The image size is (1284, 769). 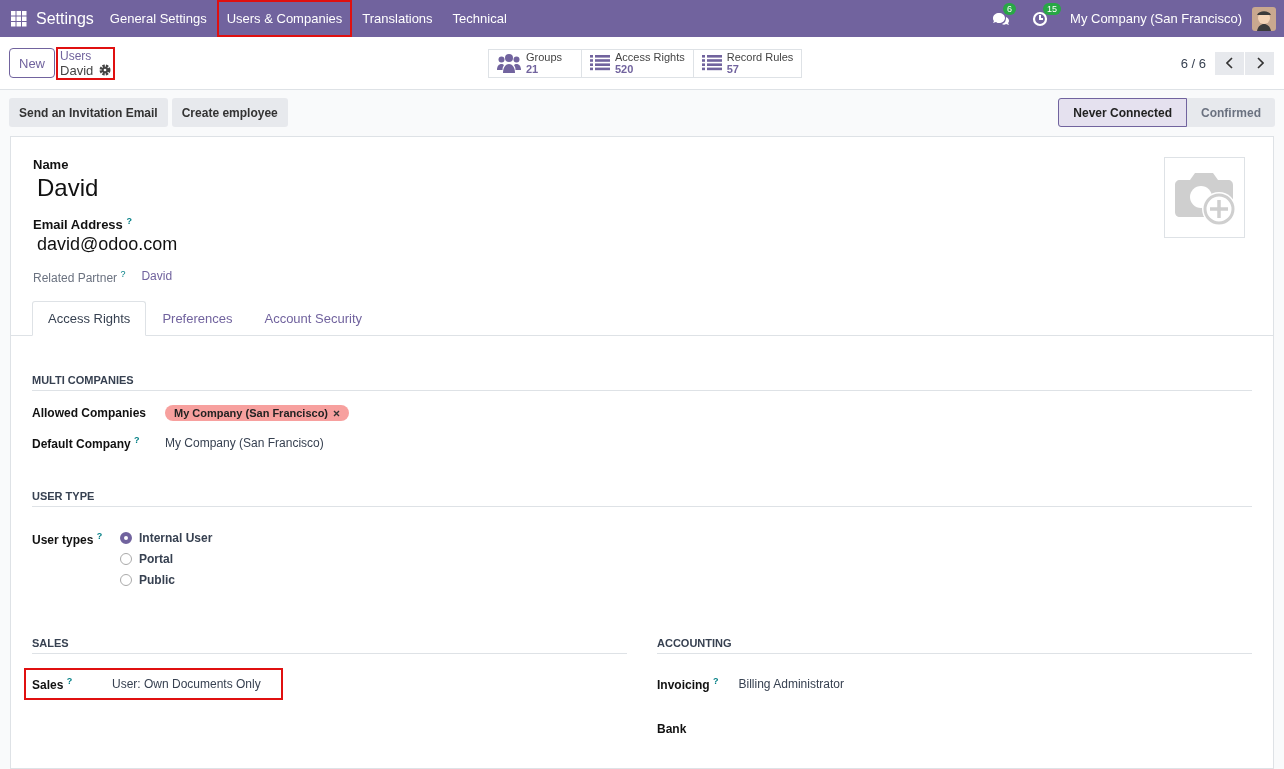 I want to click on previous-button, so click(x=1229, y=63).